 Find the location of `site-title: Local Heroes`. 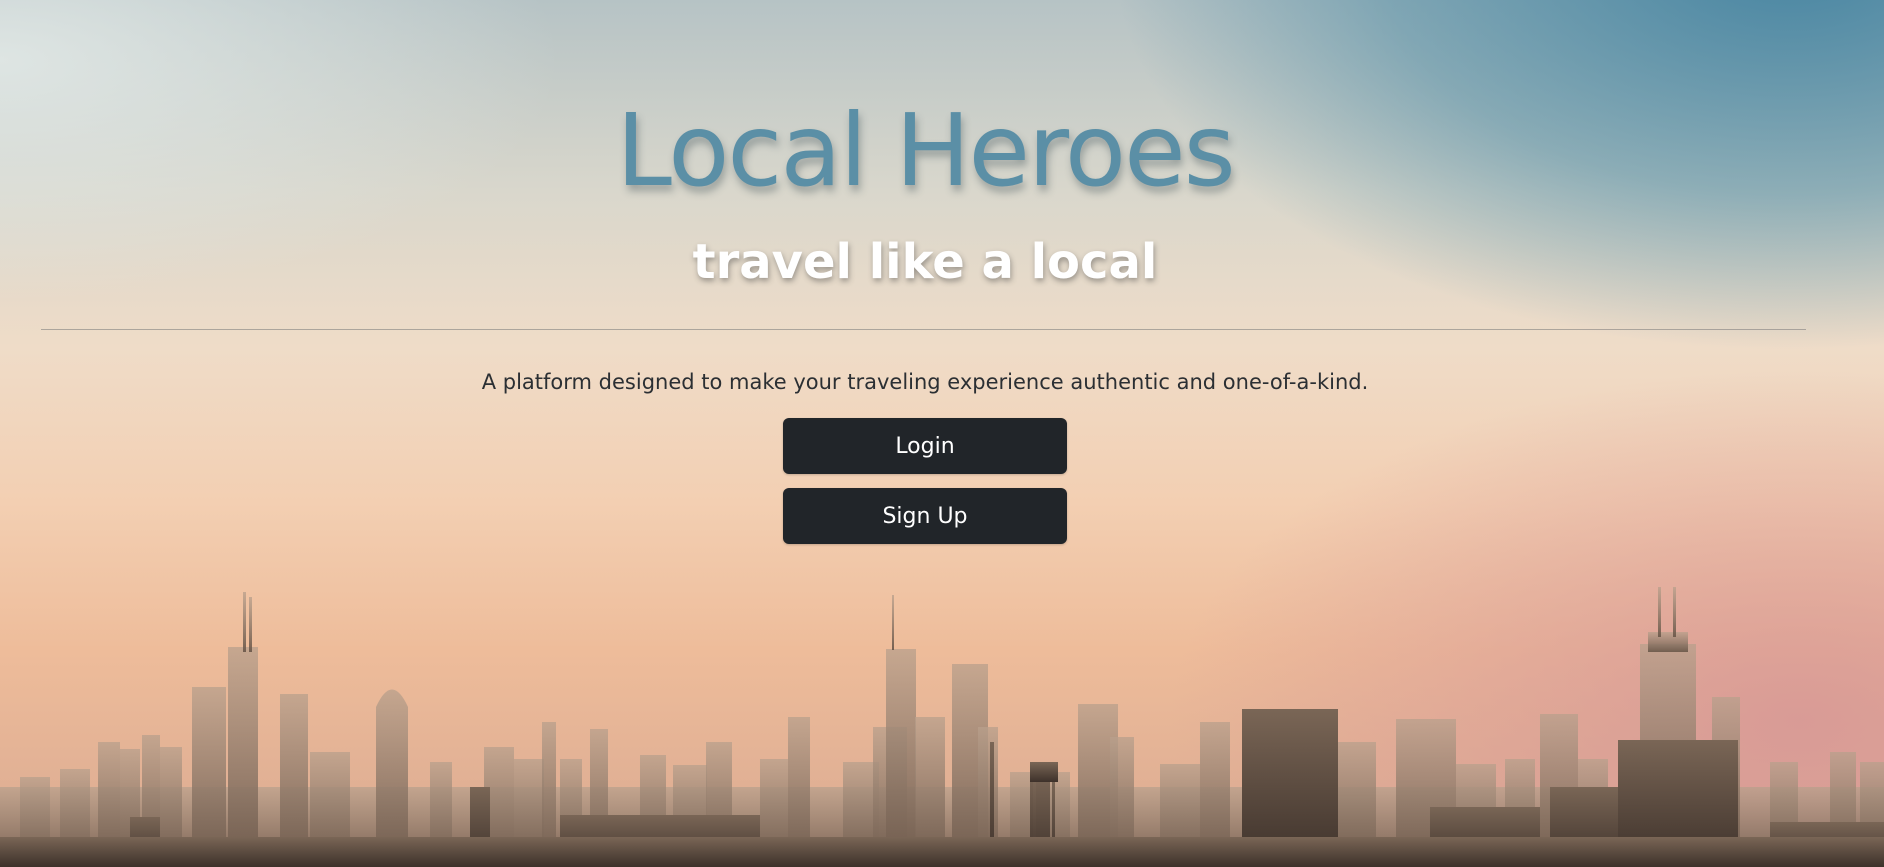

site-title: Local Heroes is located at coordinates (925, 150).